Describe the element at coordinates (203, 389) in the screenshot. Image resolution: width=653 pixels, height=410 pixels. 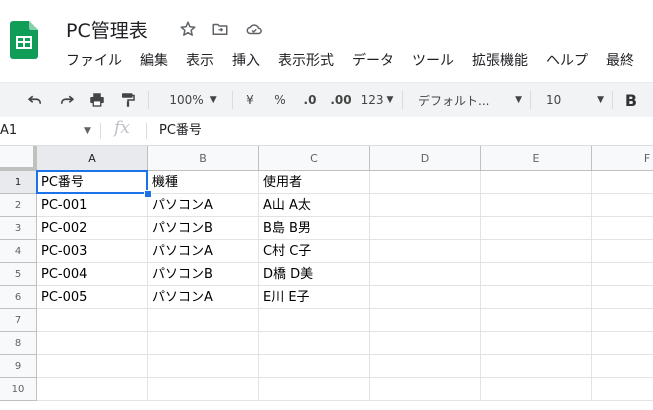
I see `cell-b10` at that location.